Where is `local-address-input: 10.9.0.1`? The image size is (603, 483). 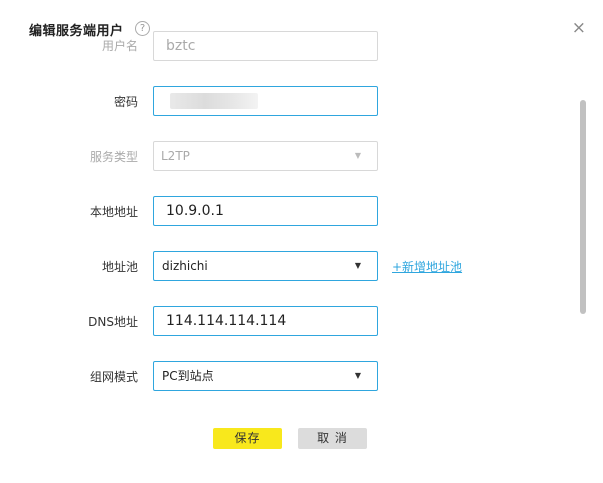
local-address-input: 10.9.0.1 is located at coordinates (265, 211).